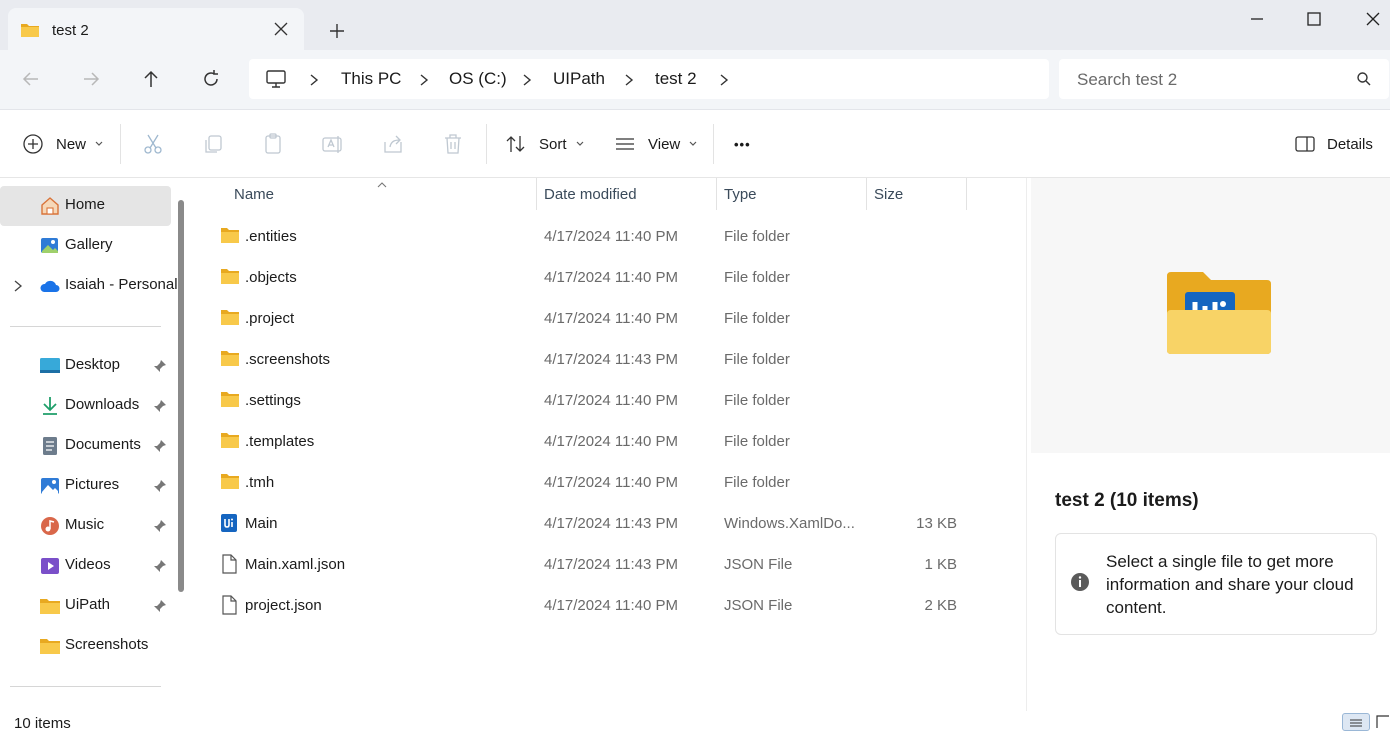  I want to click on column-header-date: Date modified, so click(626, 194).